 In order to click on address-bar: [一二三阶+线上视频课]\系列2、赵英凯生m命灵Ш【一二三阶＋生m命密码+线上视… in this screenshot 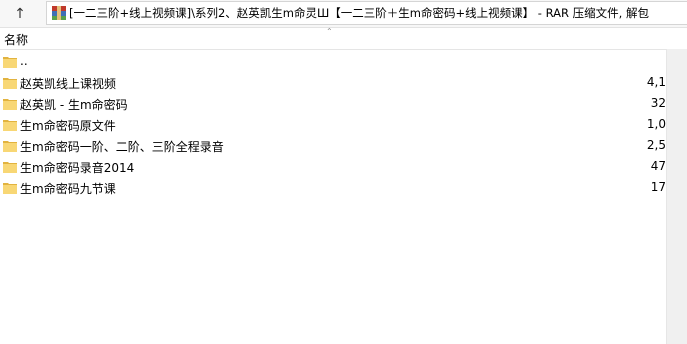, I will do `click(366, 13)`.